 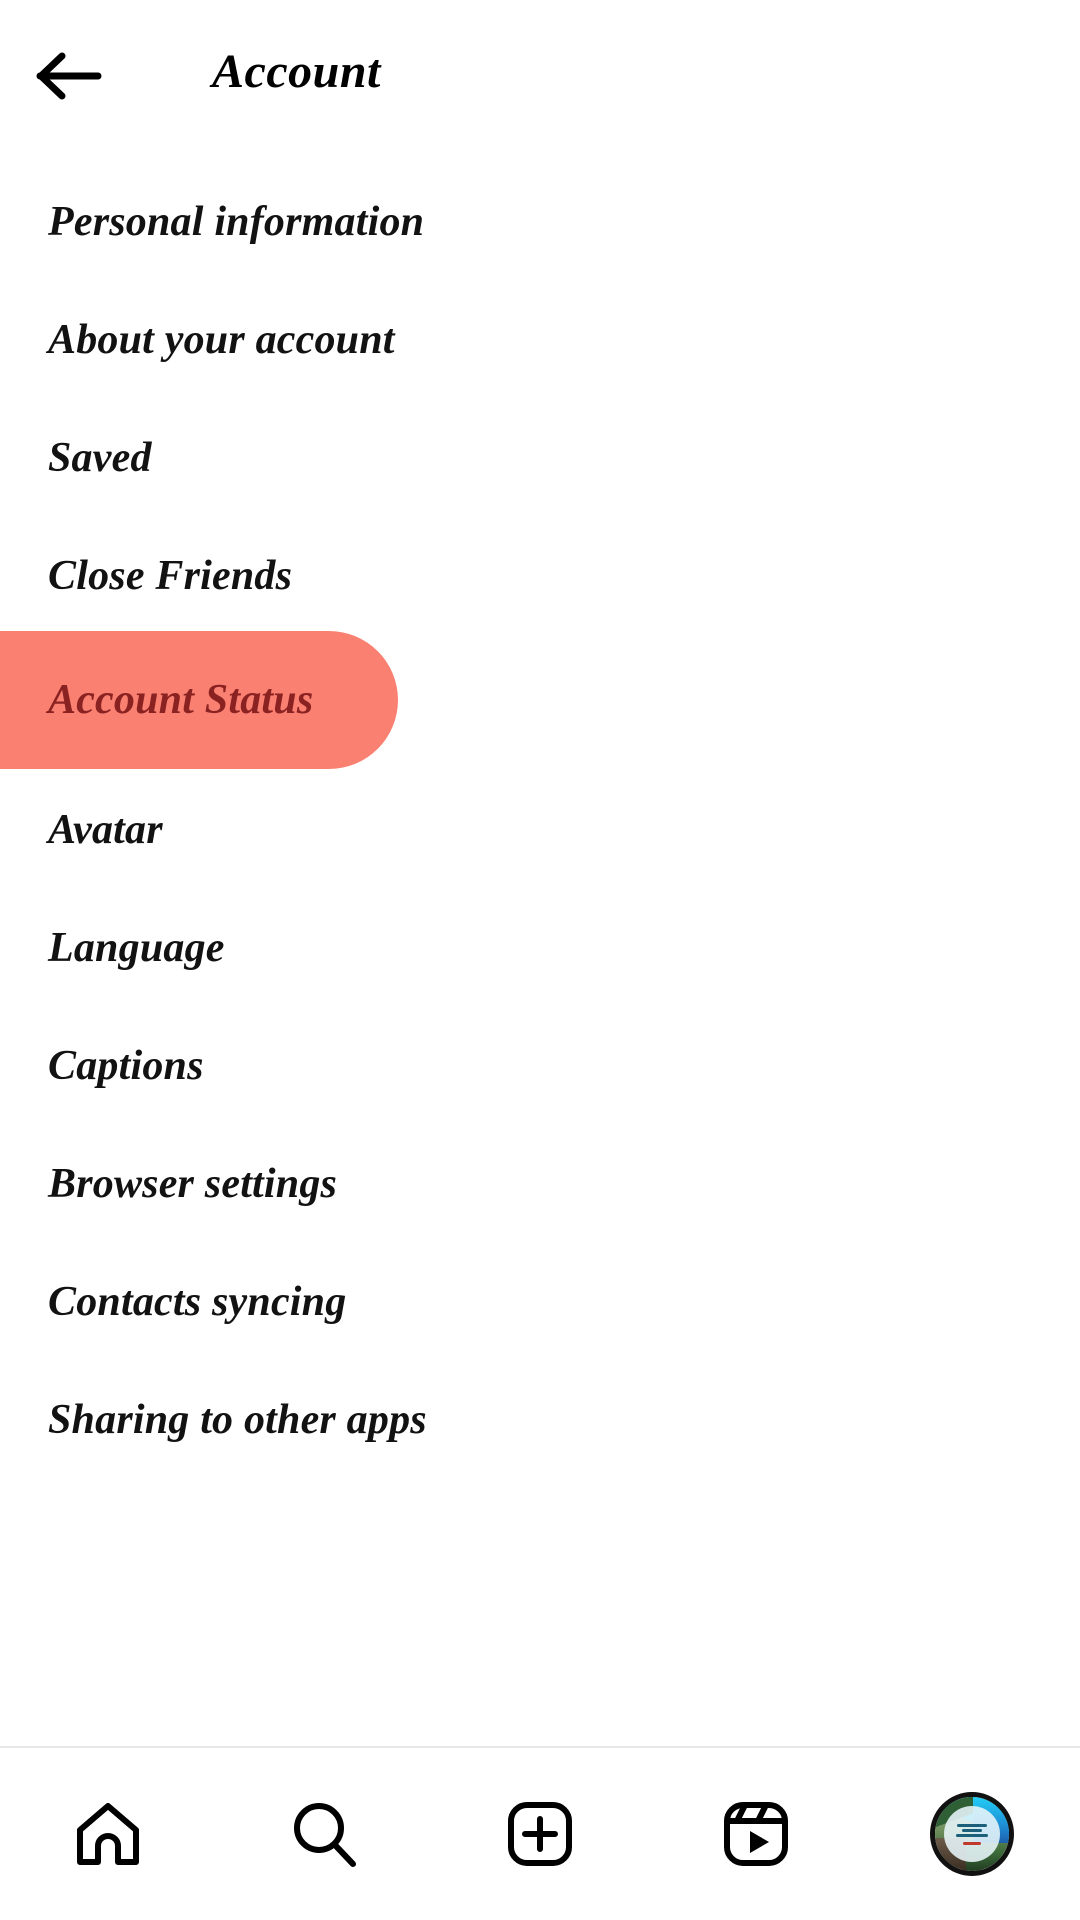 I want to click on home-icon, so click(x=108, y=1834).